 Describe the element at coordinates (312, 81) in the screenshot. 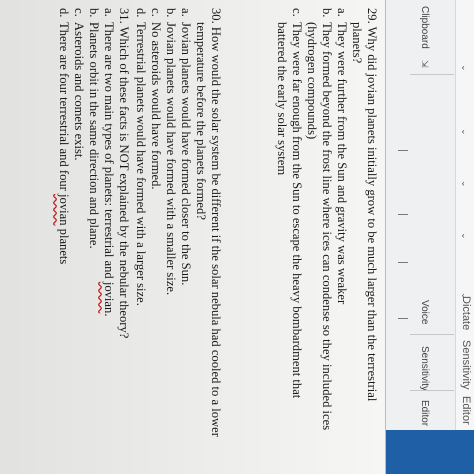

I see `option-text-continued: (hydrogen compounds)` at that location.